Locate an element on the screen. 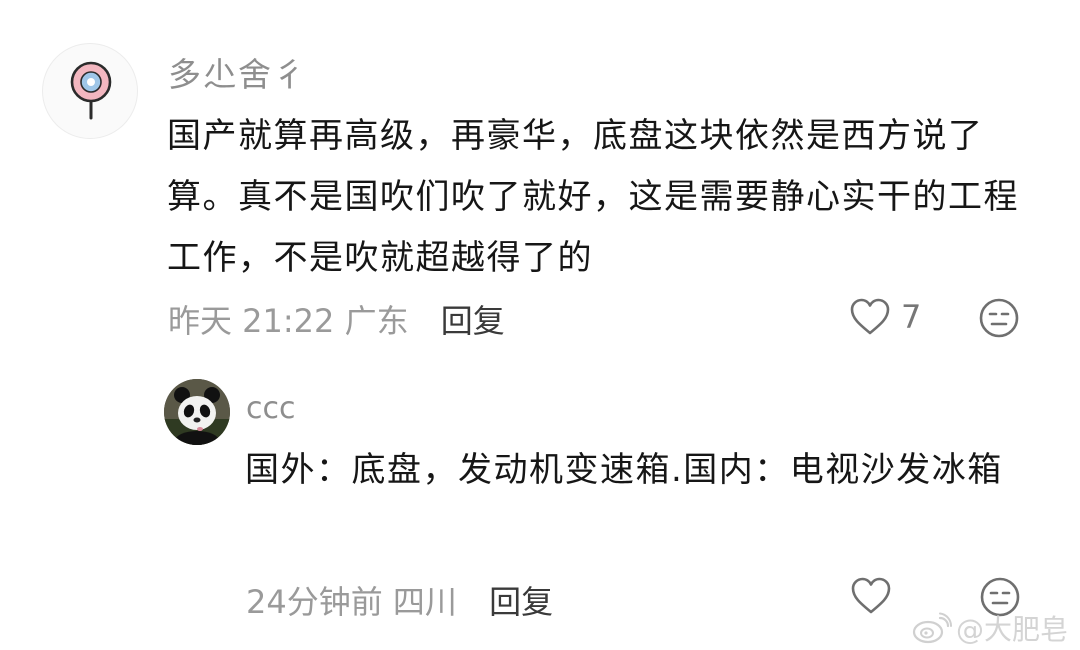 The height and width of the screenshot is (650, 1080). dislike-button is located at coordinates (999, 320).